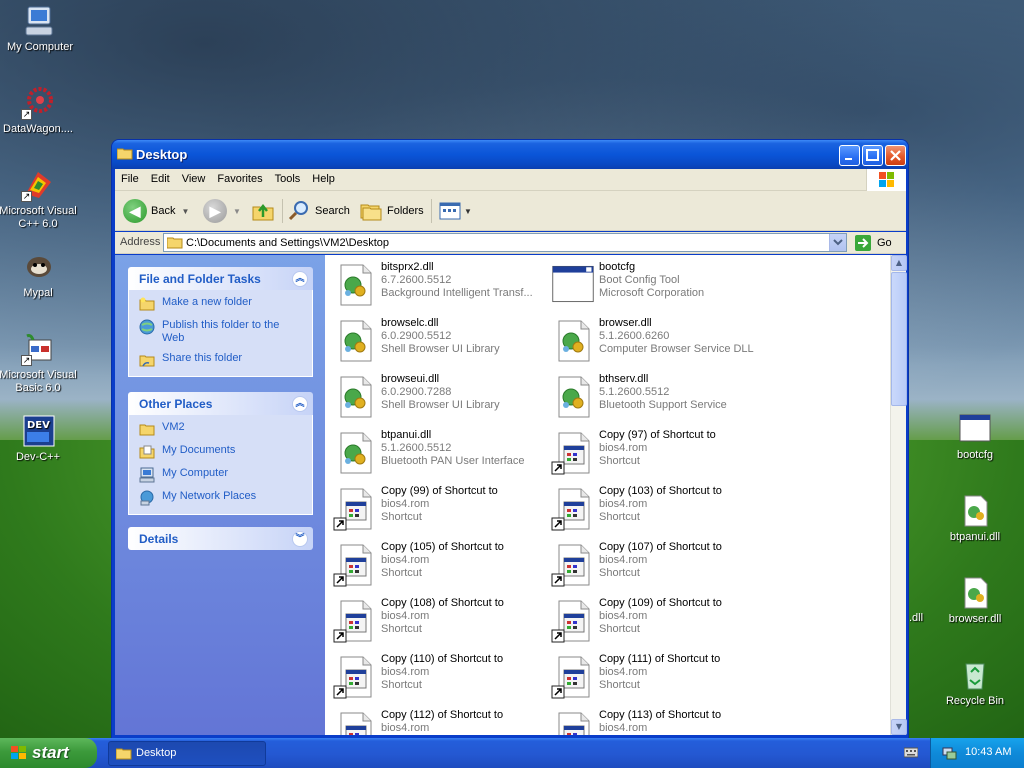 Image resolution: width=1024 pixels, height=768 pixels. What do you see at coordinates (38, 431) in the screenshot?
I see `dev-cpp-icon: DEV` at bounding box center [38, 431].